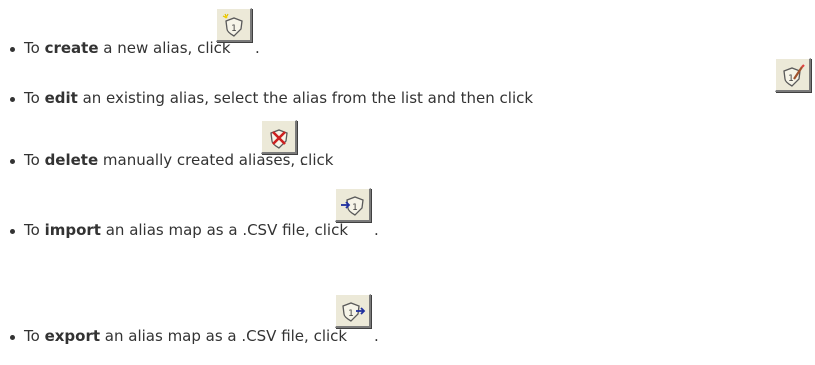  What do you see at coordinates (71, 48) in the screenshot?
I see `keyword-create: create` at bounding box center [71, 48].